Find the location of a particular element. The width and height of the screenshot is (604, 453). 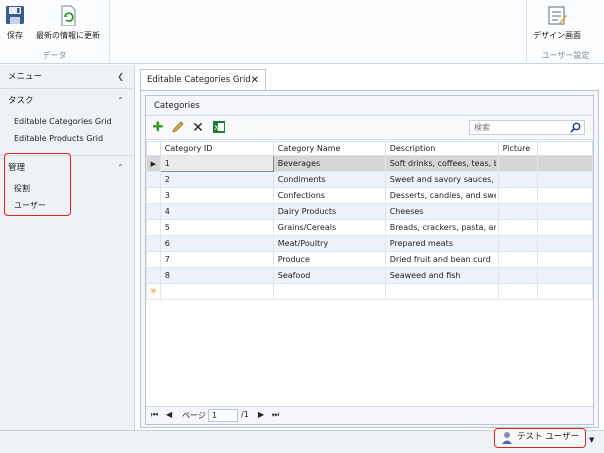

close-icon: ✕ is located at coordinates (255, 80).